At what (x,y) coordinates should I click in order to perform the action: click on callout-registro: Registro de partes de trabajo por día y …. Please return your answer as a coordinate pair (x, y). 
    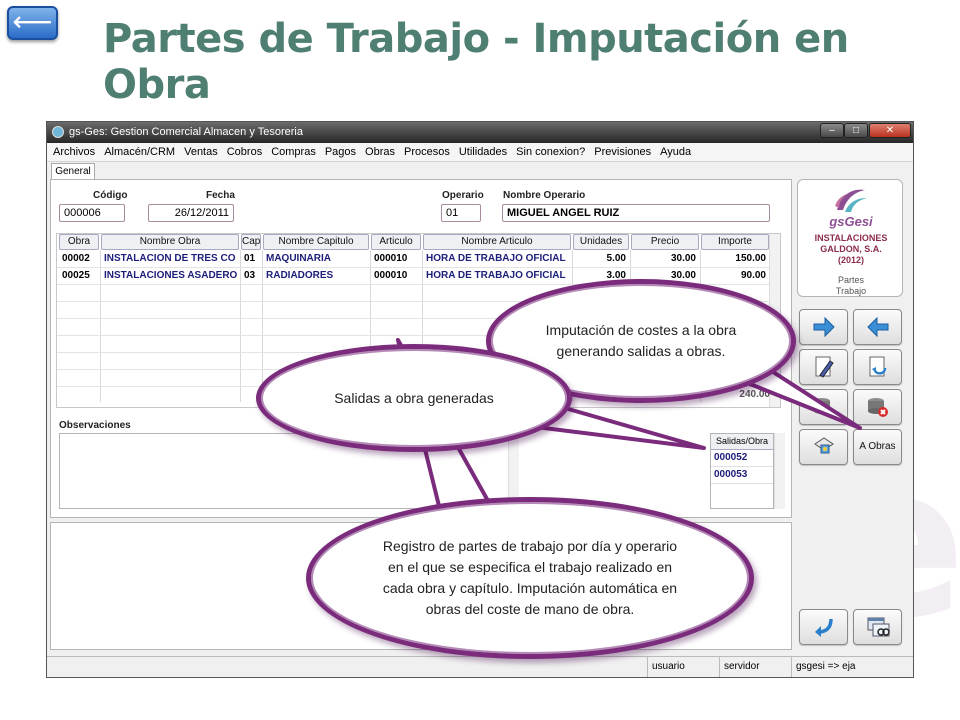
    Looking at the image, I should click on (530, 578).